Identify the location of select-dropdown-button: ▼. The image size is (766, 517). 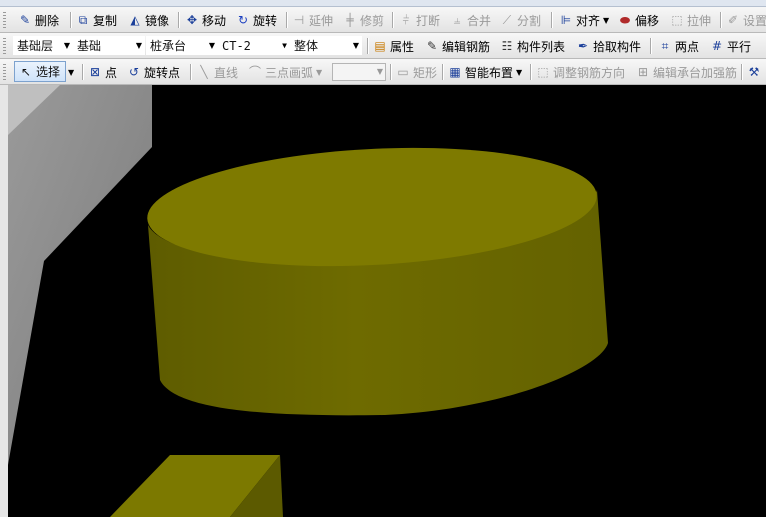
(72, 72).